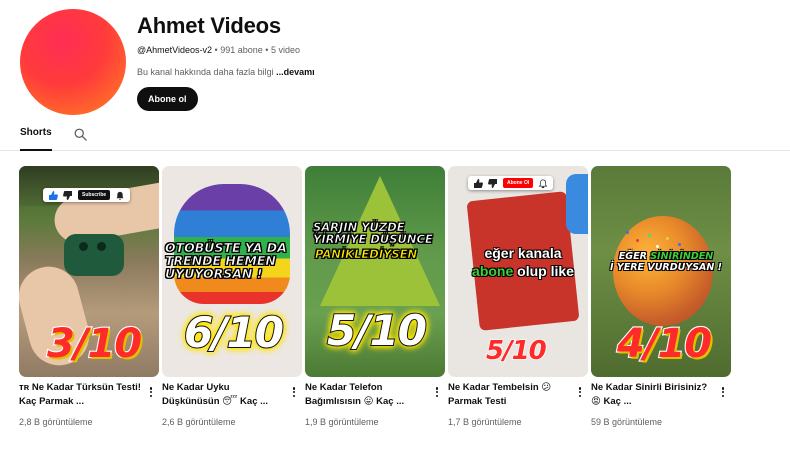 This screenshot has width=790, height=456. Describe the element at coordinates (373, 233) in the screenshot. I see `thumbnail-caption: ŞARJIN YÜZDE YİRMİYE DÜŞÜNCE` at that location.